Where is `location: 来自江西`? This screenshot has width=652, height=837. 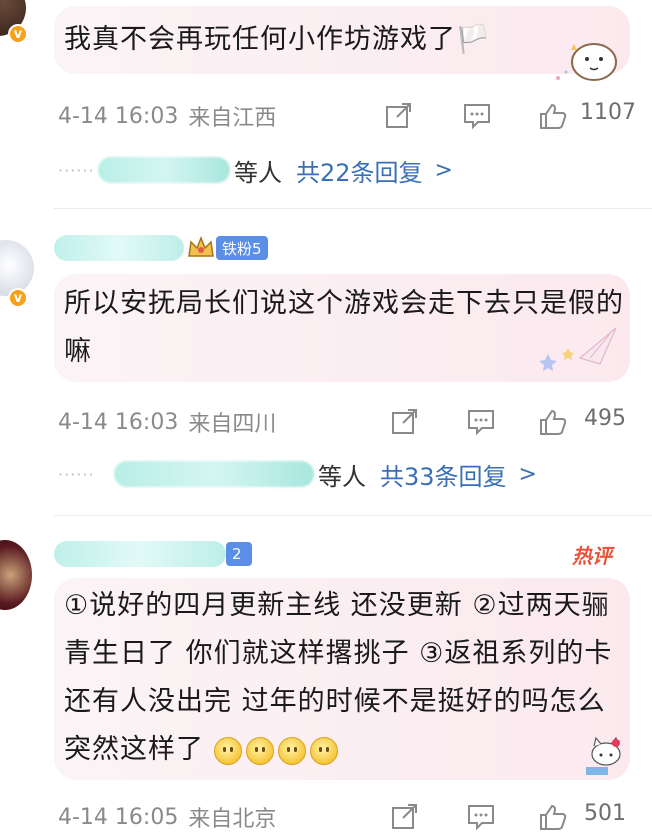
location: 来自江西 is located at coordinates (232, 118).